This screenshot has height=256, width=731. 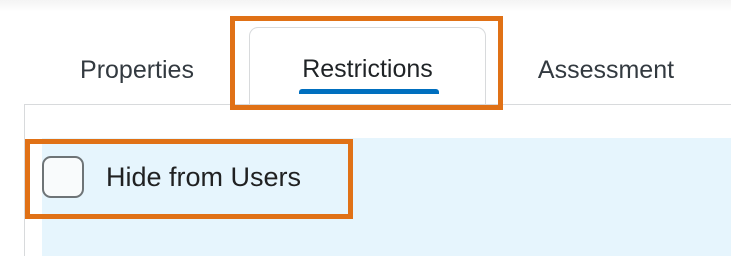 What do you see at coordinates (365, 6) in the screenshot?
I see `window-top-strip` at bounding box center [365, 6].